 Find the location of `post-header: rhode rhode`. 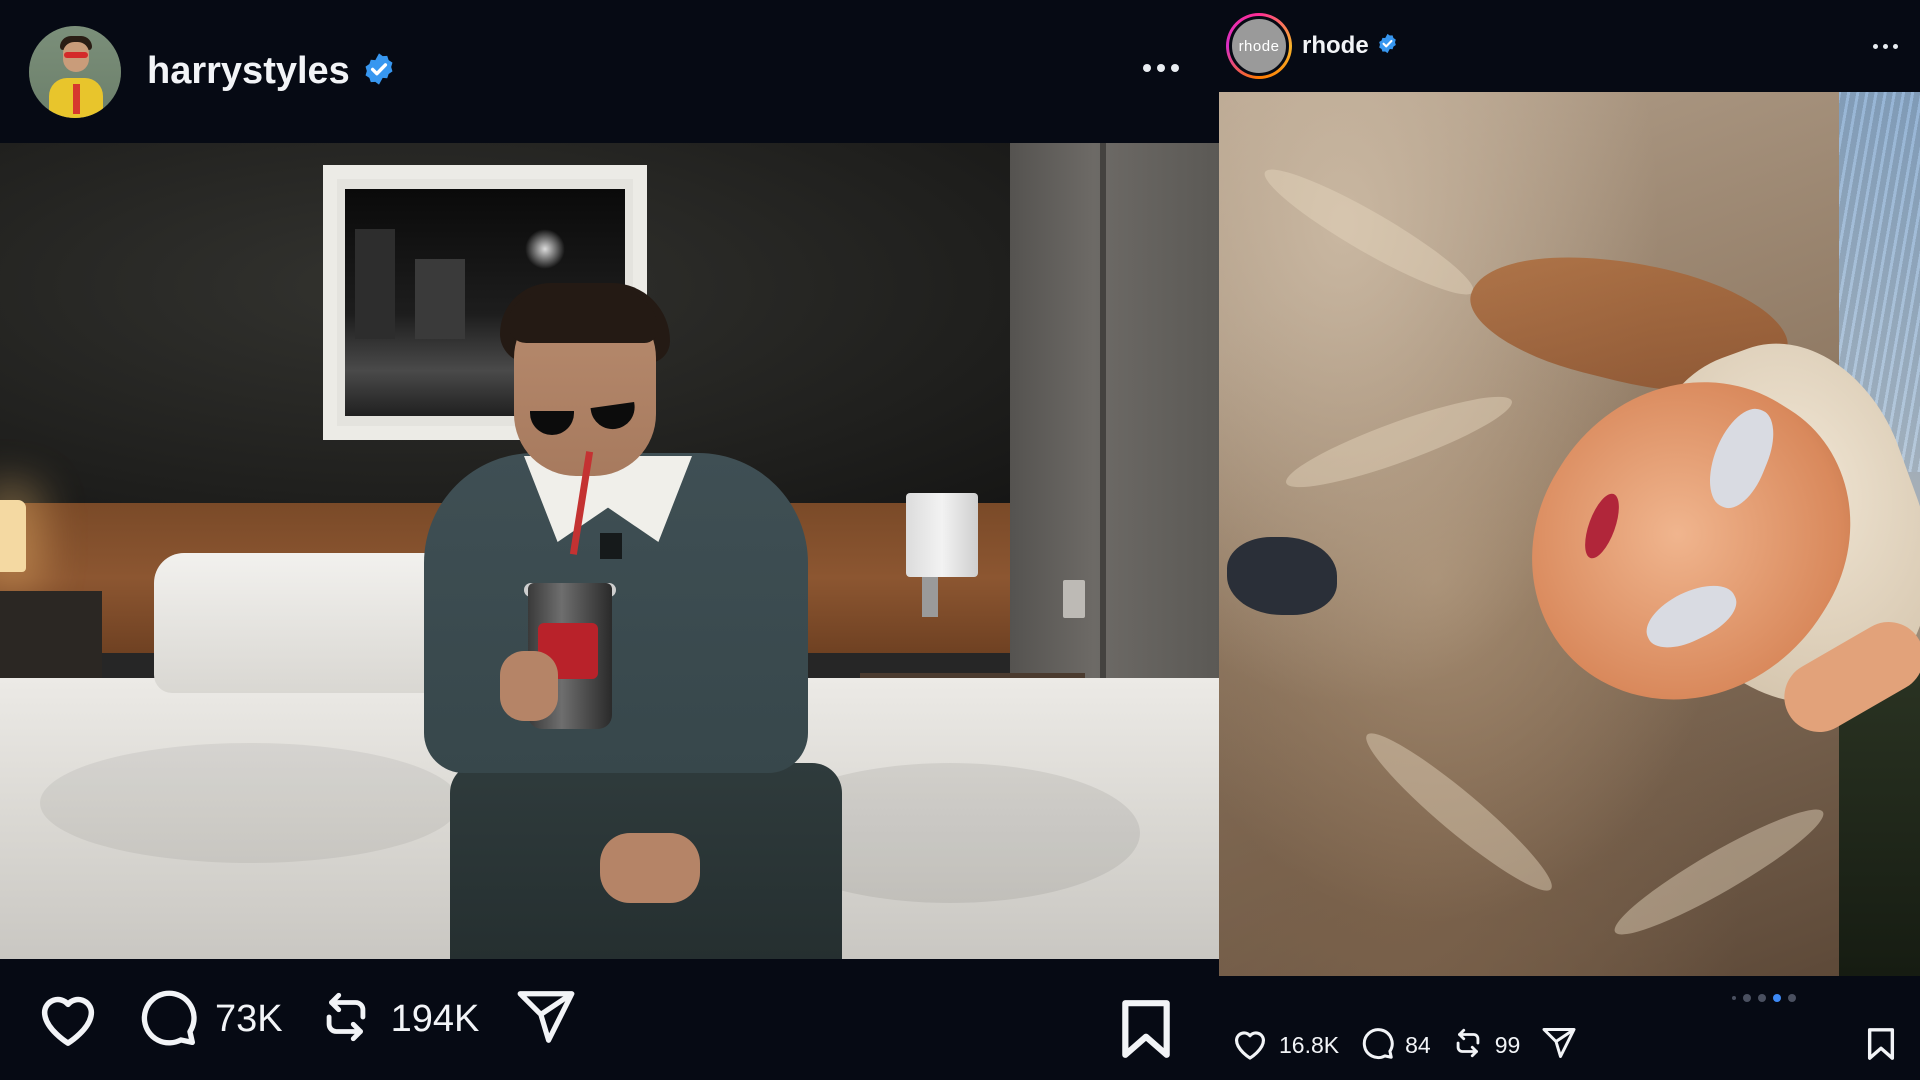

post-header: rhode rhode is located at coordinates (1569, 46).